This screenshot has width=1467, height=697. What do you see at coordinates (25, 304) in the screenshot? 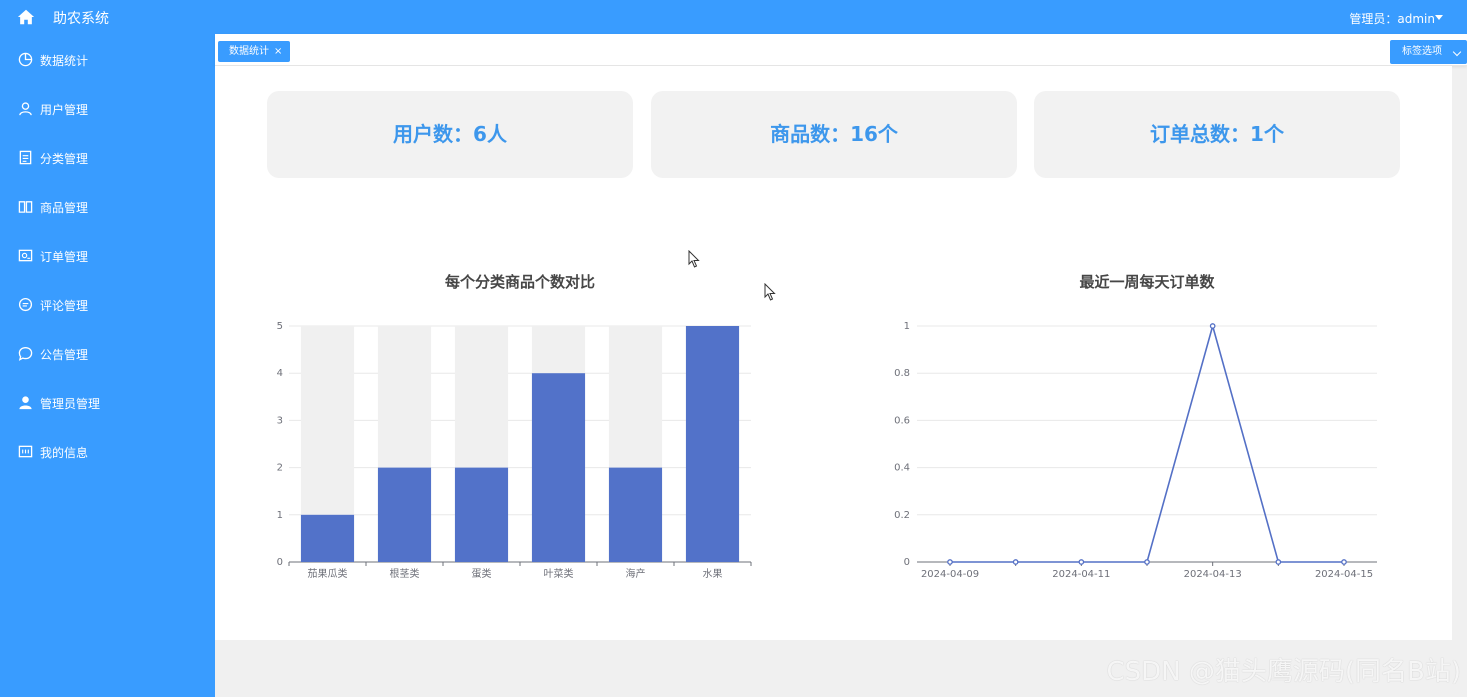
I see `comment-icon` at bounding box center [25, 304].